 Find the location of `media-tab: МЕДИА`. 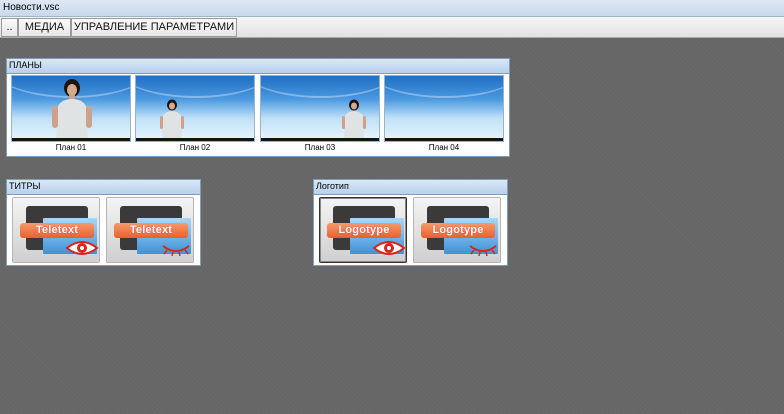

media-tab: МЕДИА is located at coordinates (44, 27).